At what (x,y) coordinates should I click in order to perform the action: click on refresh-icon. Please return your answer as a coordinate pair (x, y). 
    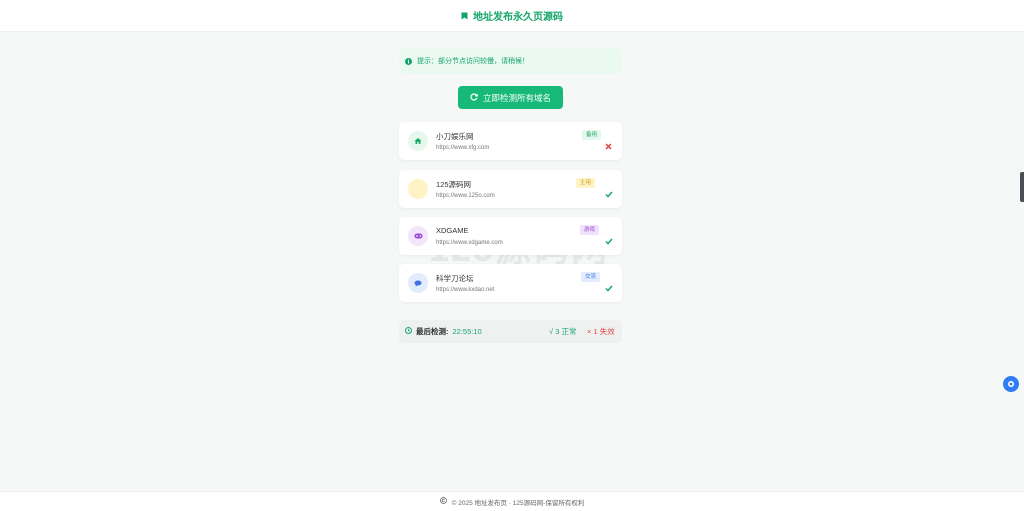
    Looking at the image, I should click on (474, 97).